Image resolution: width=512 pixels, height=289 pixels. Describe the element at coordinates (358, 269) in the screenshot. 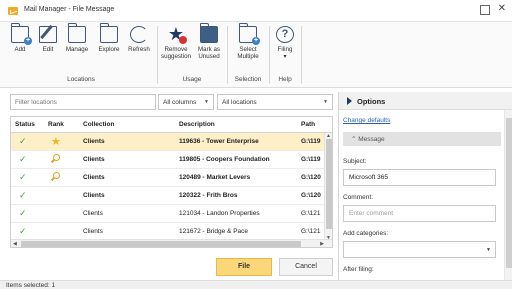

I see `after-filing-label: After filing:` at that location.